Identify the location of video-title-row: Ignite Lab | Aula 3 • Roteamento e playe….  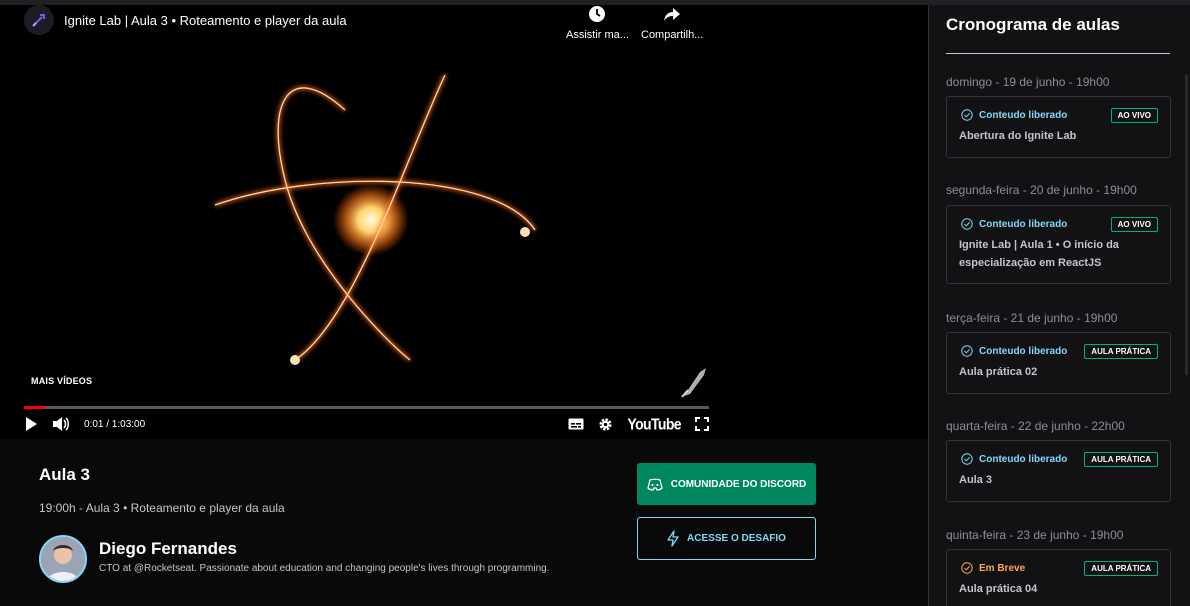
(185, 20).